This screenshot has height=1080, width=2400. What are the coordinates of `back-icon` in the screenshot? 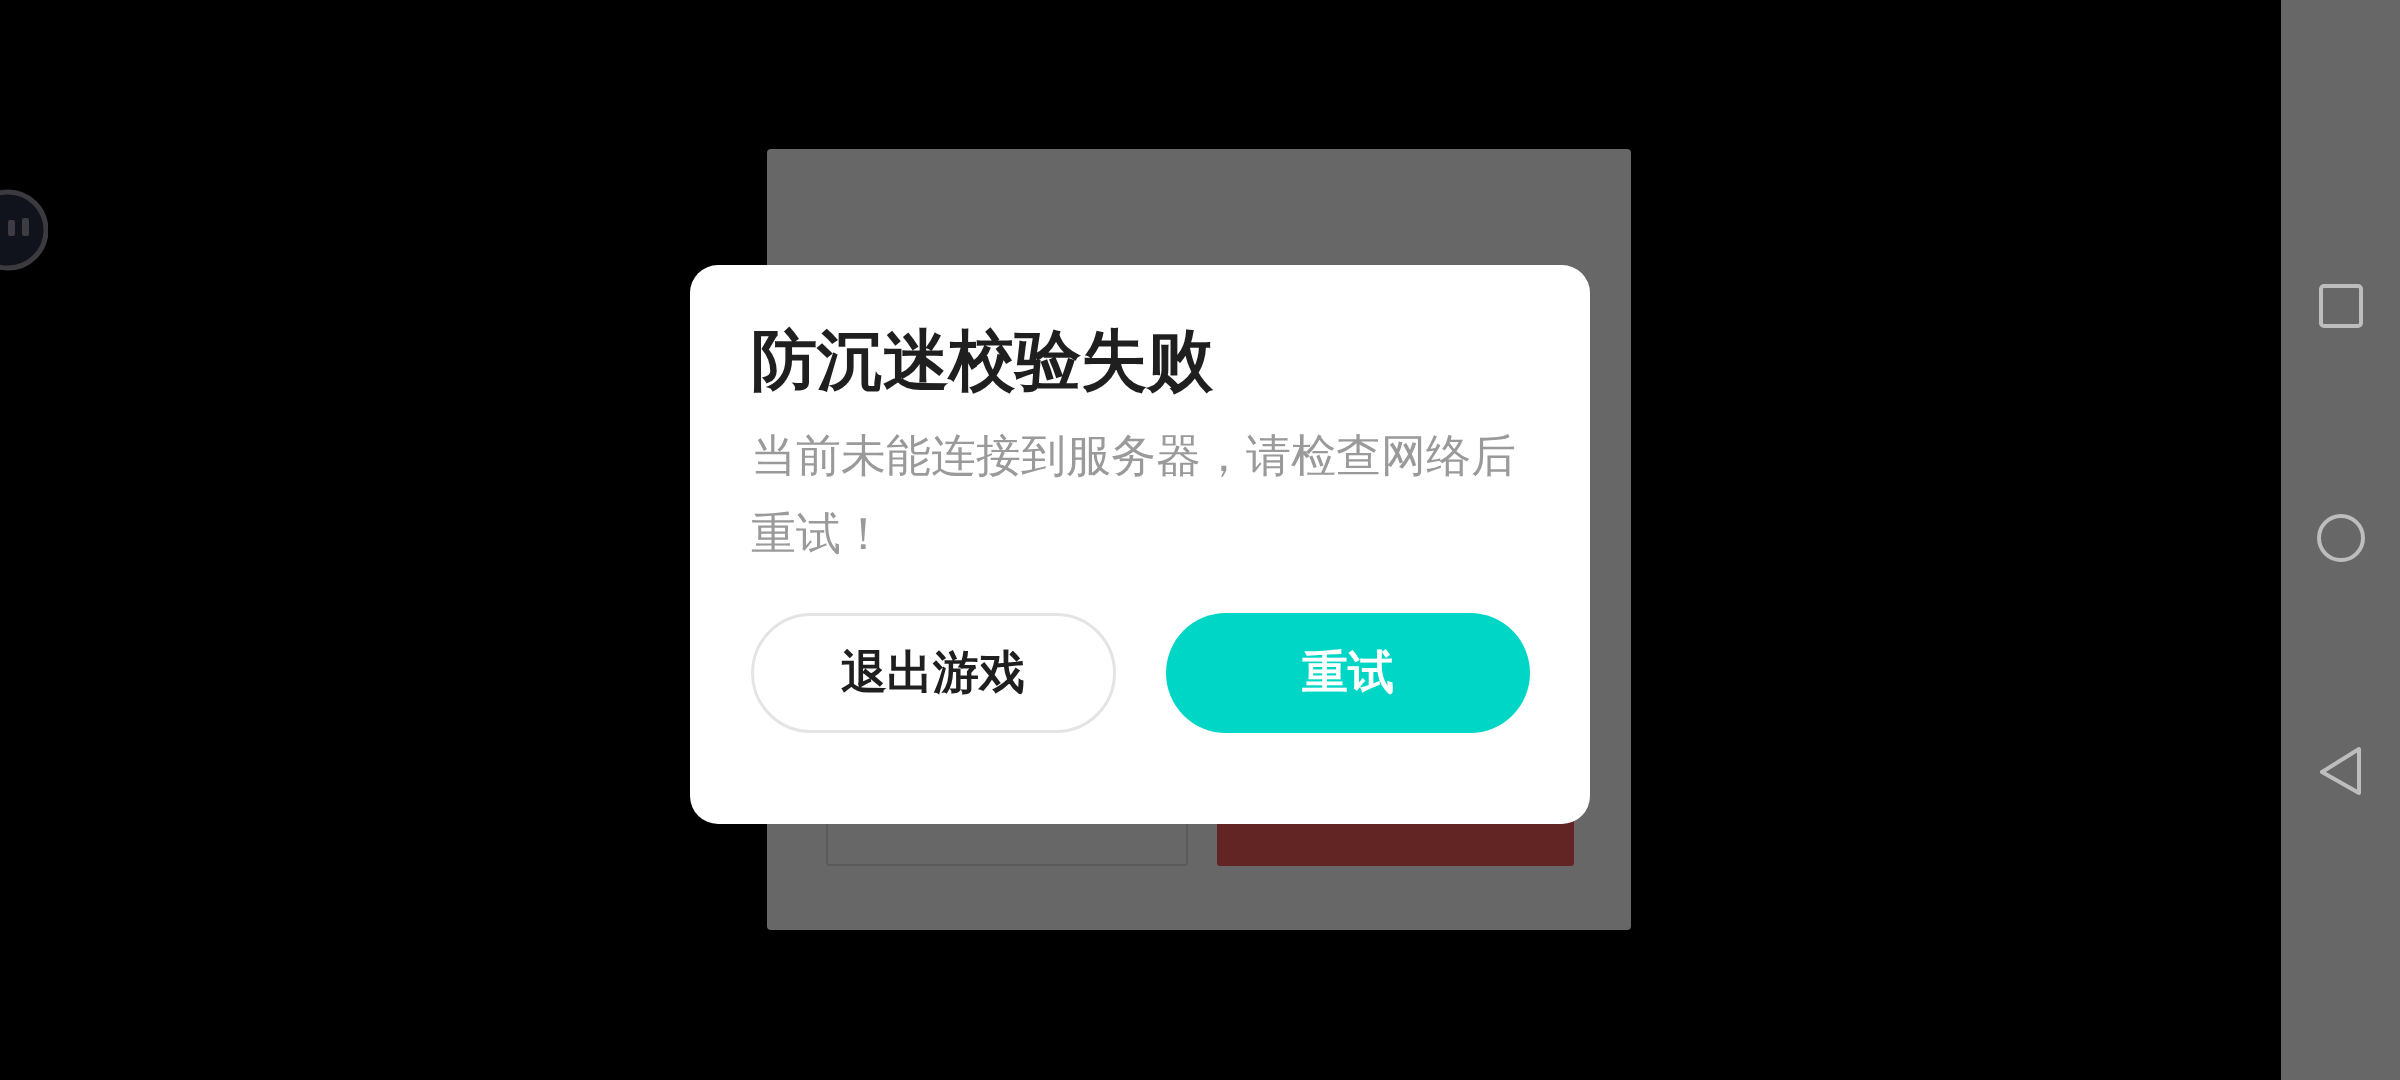 It's located at (2340, 771).